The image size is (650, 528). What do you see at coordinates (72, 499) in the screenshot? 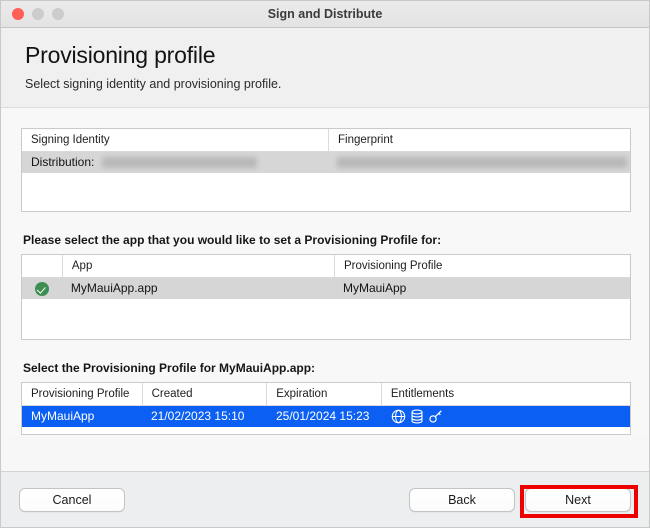
I see `cancel-button: Cancel` at bounding box center [72, 499].